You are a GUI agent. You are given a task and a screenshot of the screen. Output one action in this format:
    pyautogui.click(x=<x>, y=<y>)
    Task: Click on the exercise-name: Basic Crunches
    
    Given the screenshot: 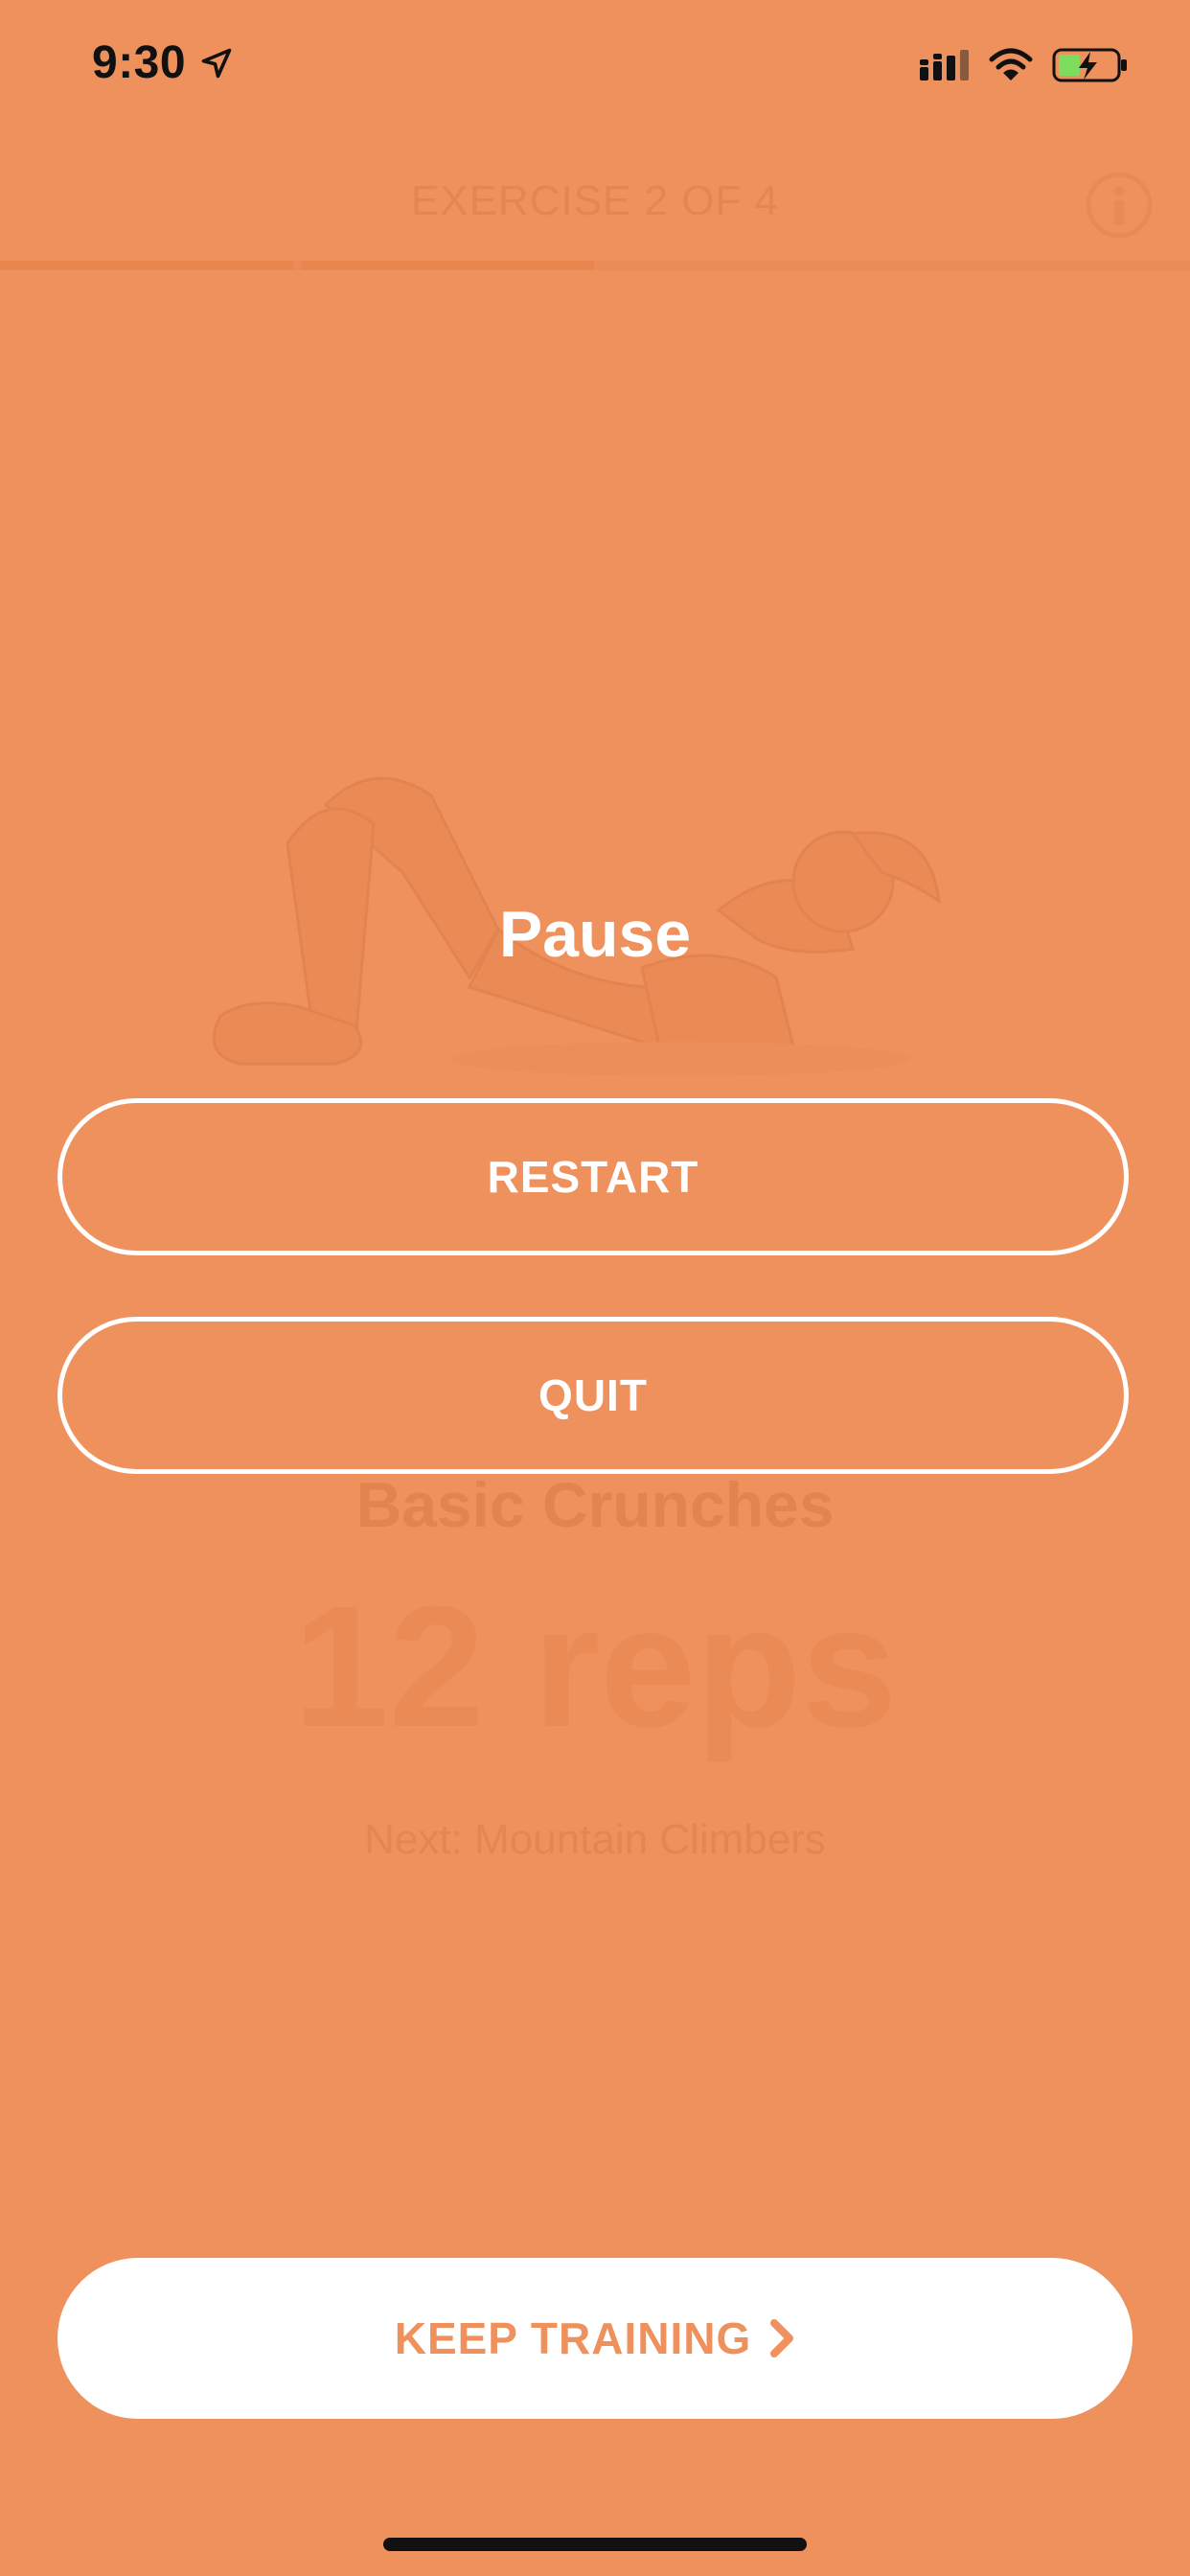 What is the action you would take?
    pyautogui.click(x=595, y=1504)
    